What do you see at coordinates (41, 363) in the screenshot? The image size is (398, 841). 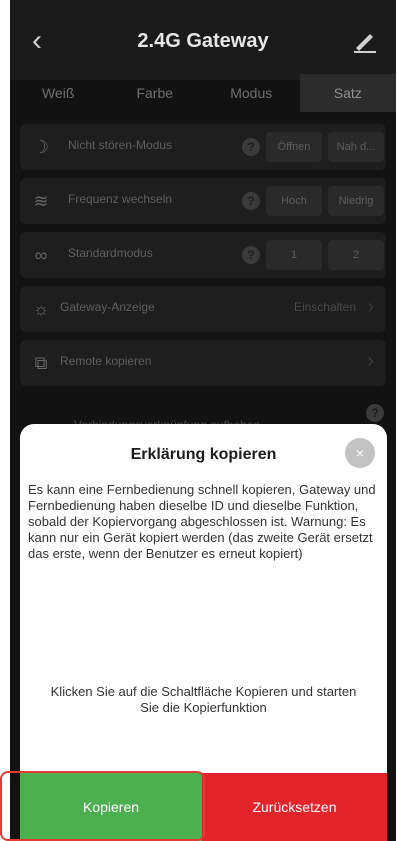 I see `copy-icon: ⧉` at bounding box center [41, 363].